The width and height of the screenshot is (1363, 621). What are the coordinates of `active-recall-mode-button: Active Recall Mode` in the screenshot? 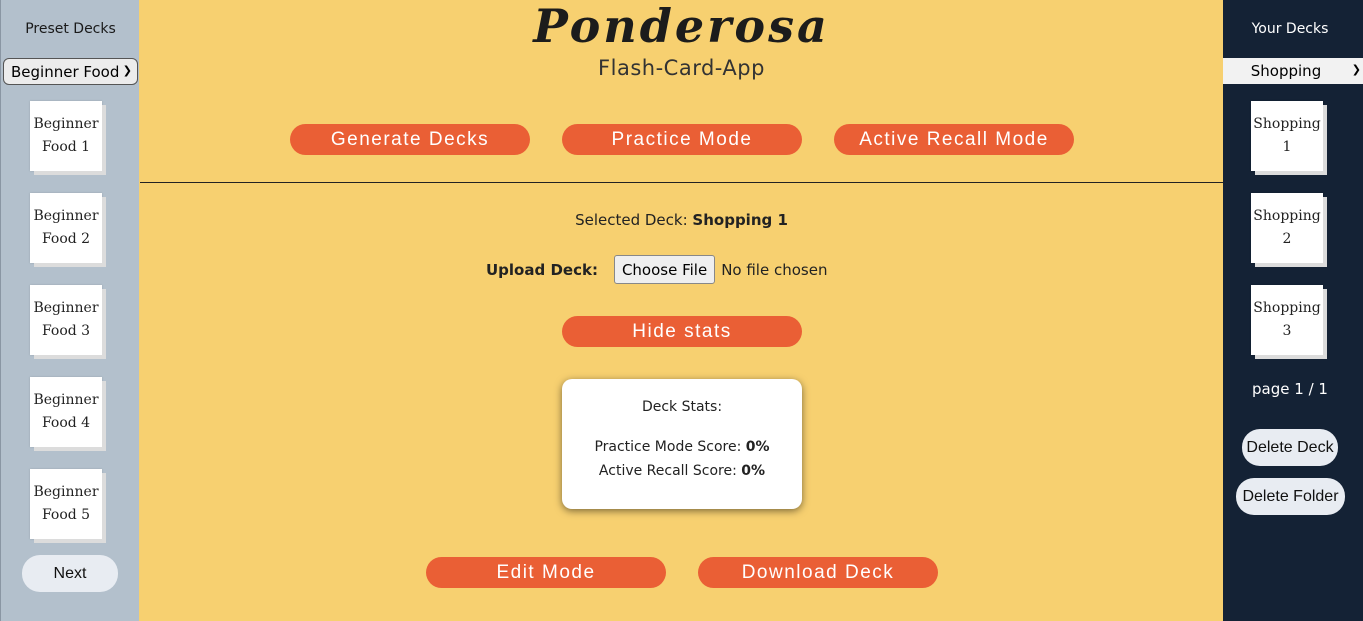 It's located at (954, 139).